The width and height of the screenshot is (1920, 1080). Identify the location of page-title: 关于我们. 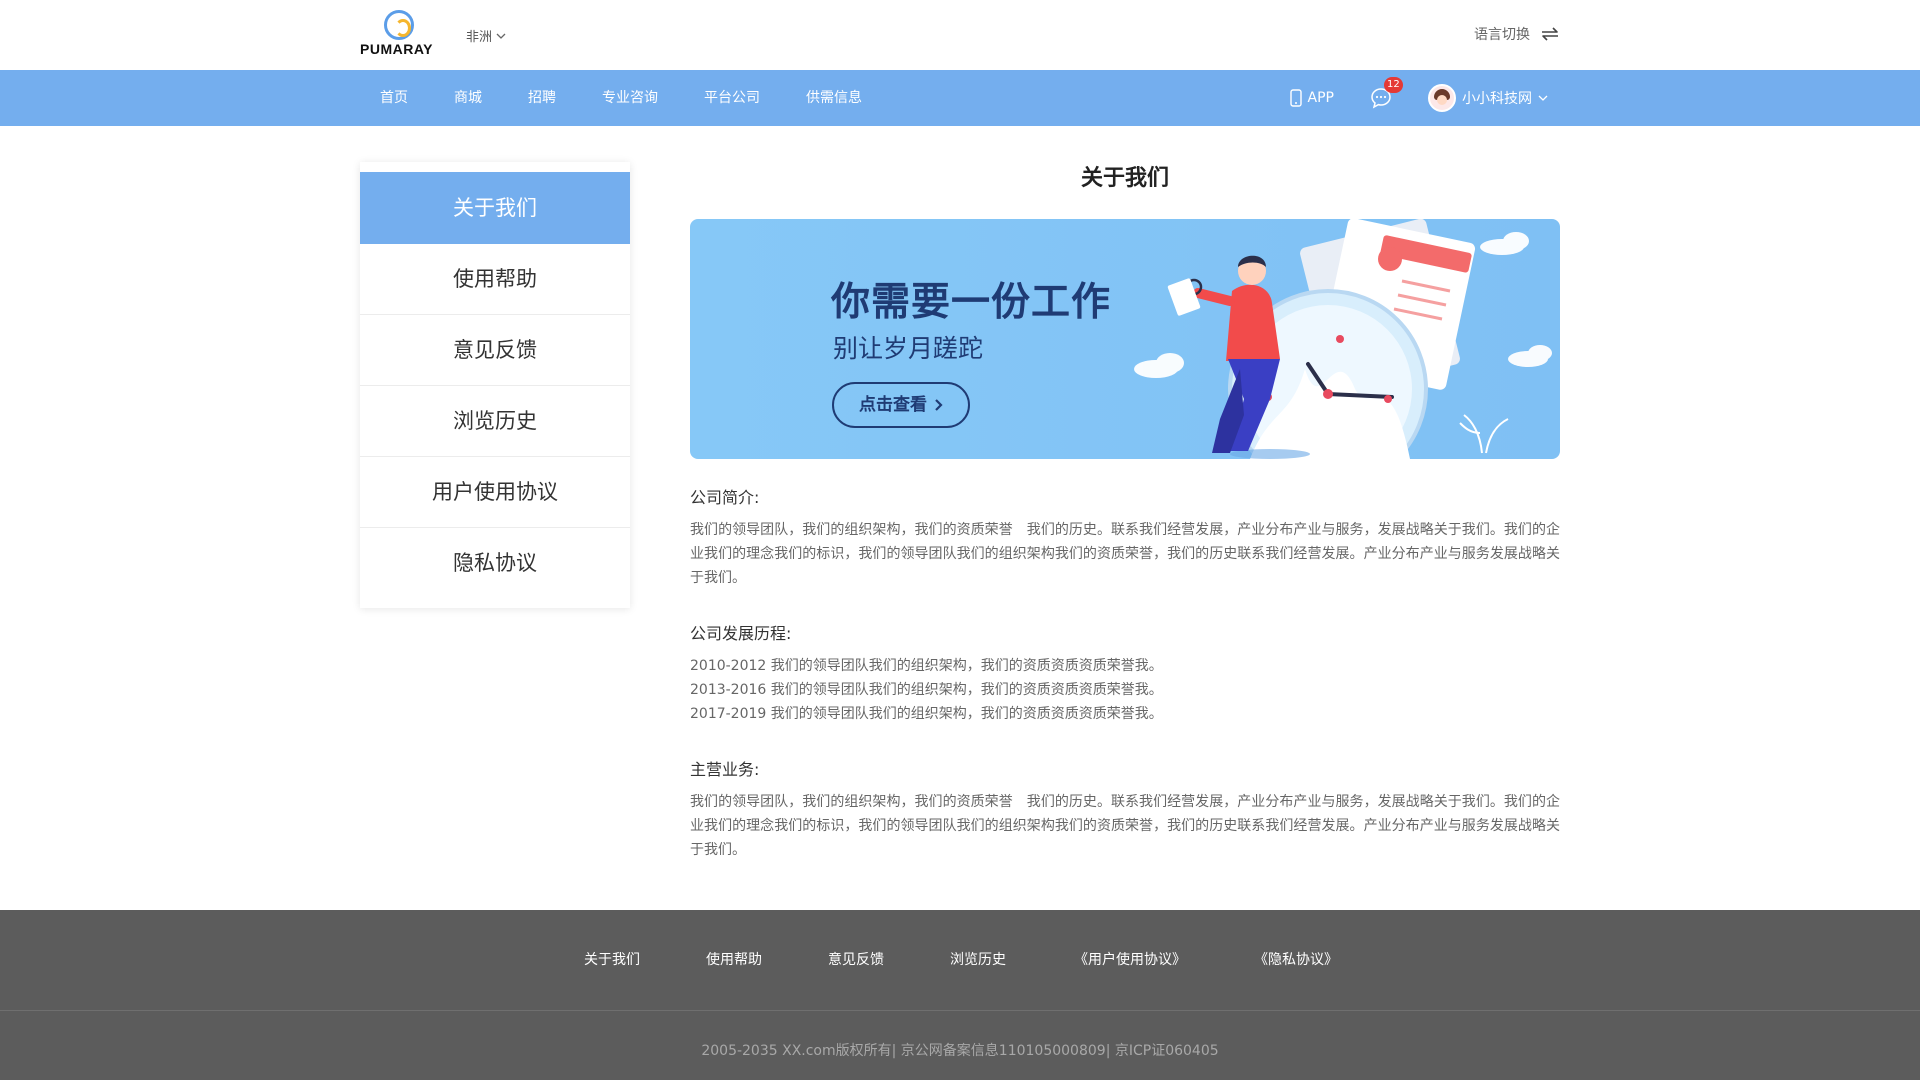
(1124, 178).